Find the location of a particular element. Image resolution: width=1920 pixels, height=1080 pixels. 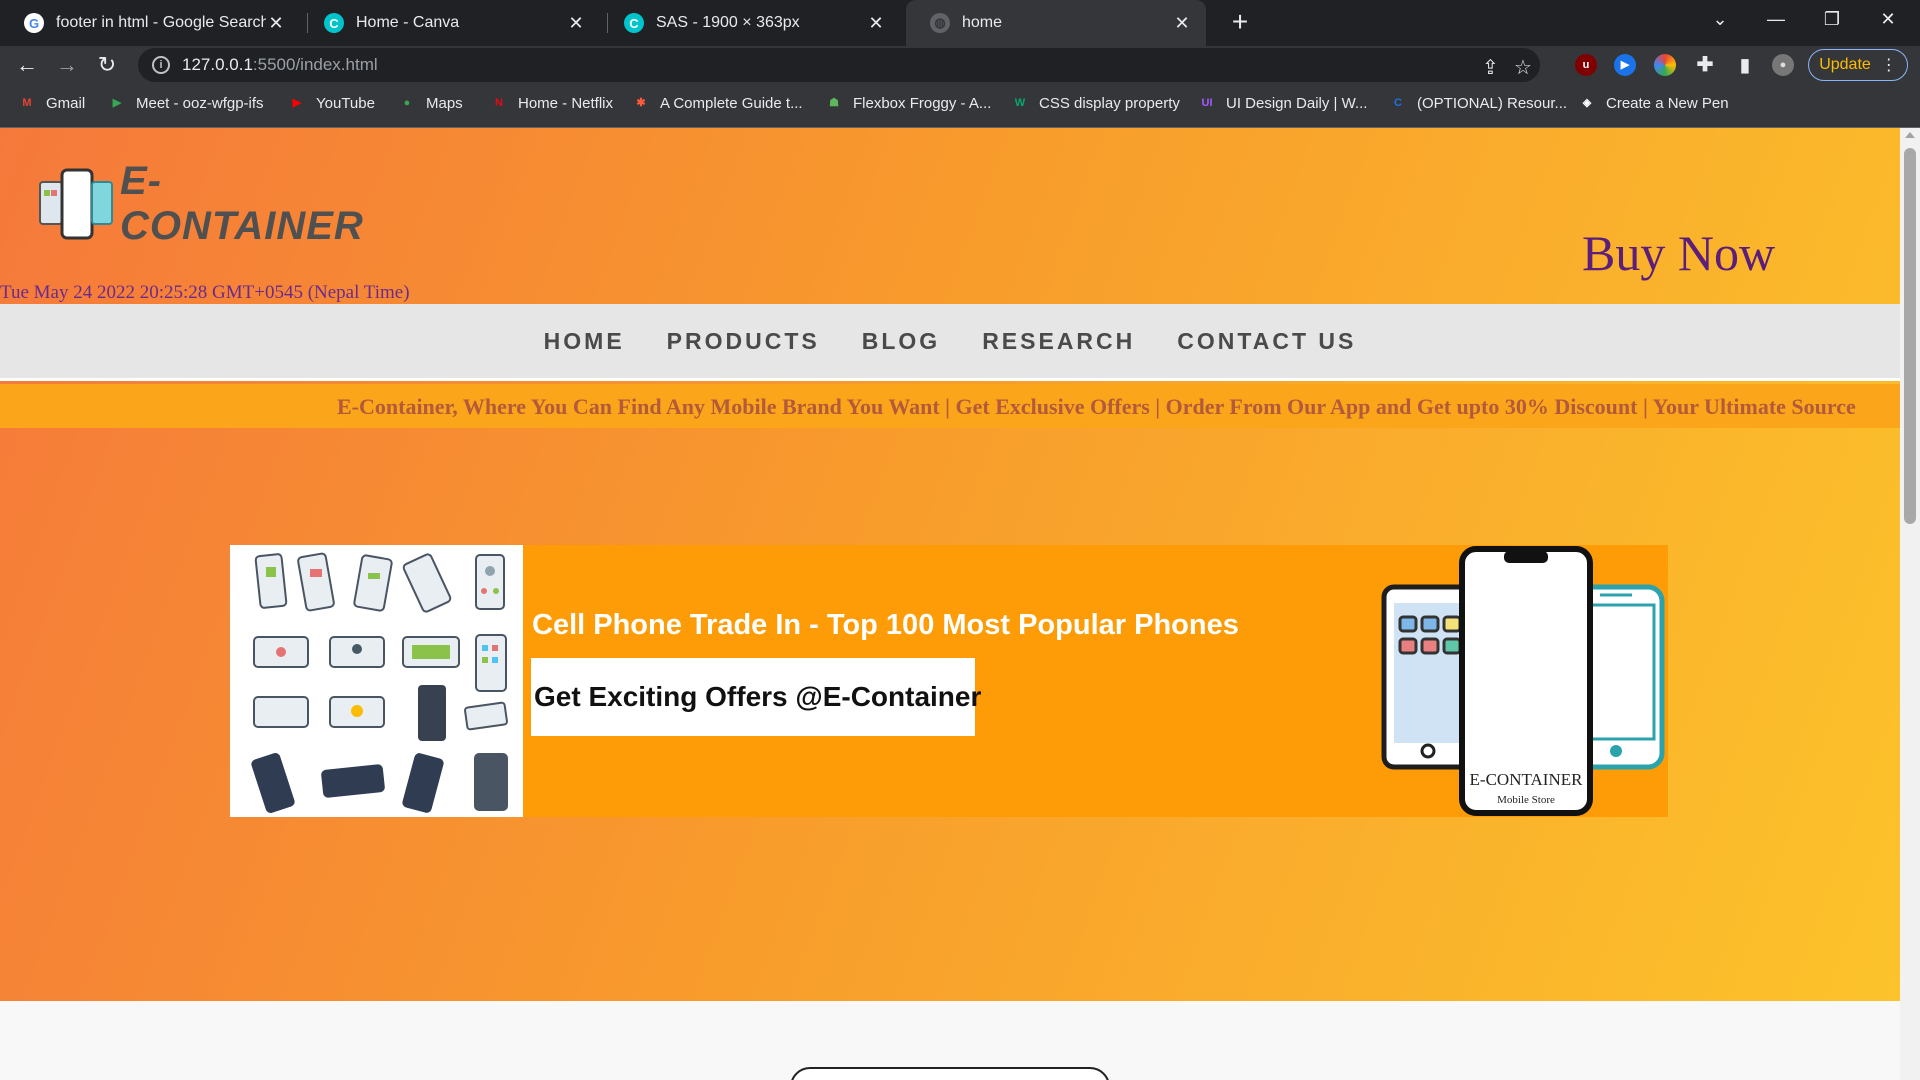

uidesign-icon: UI is located at coordinates (1207, 103).